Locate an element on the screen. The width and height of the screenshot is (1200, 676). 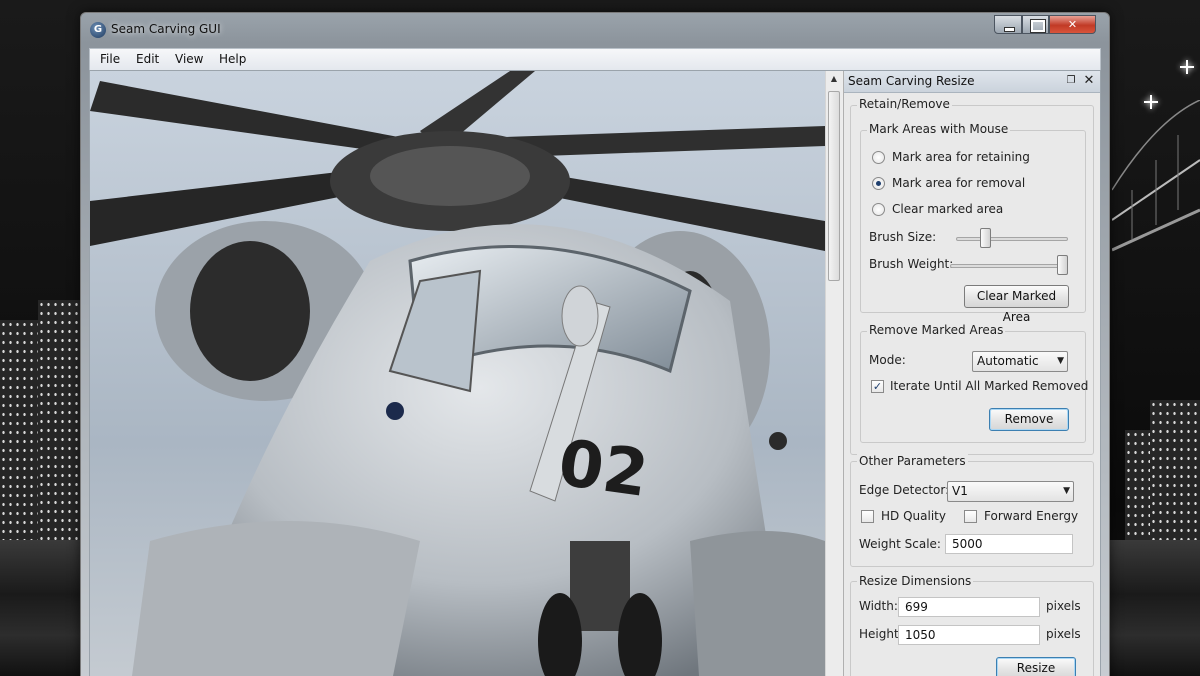
app-icon: G is located at coordinates (98, 30).